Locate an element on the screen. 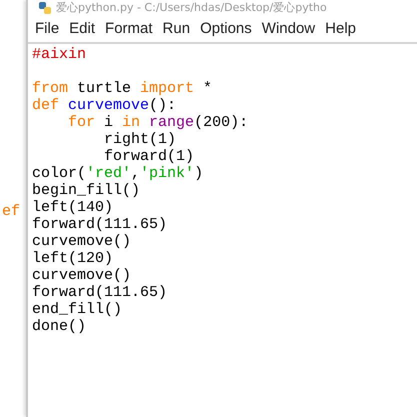  code-line: from turtle import * is located at coordinates (123, 88).